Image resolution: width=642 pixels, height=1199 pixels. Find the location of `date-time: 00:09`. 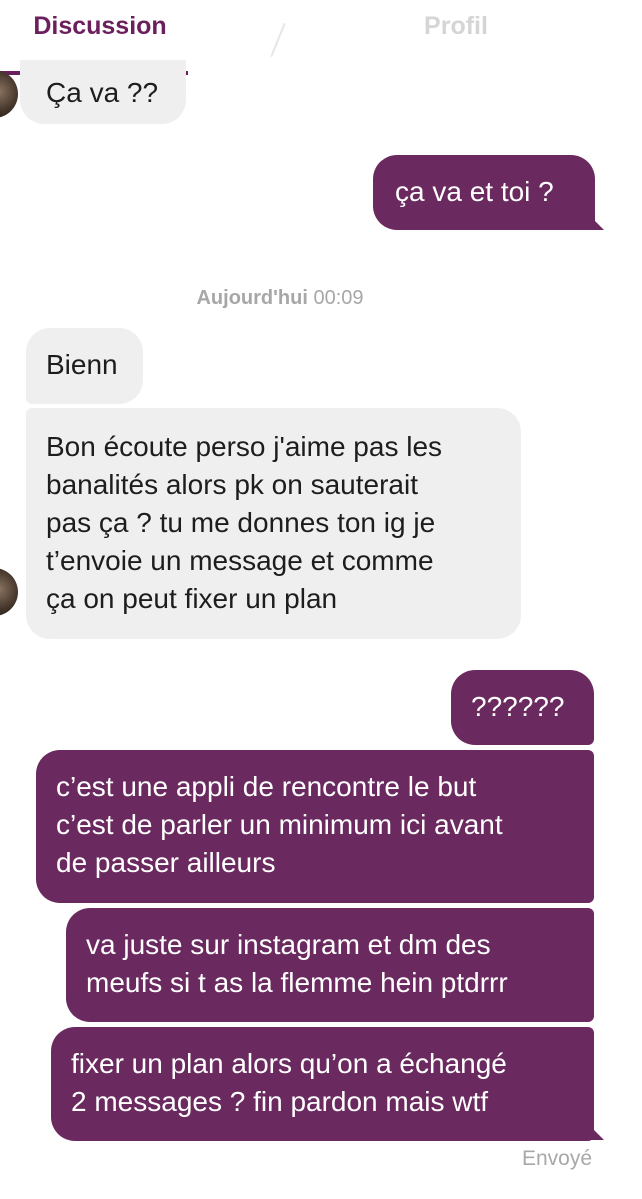

date-time: 00:09 is located at coordinates (338, 298).